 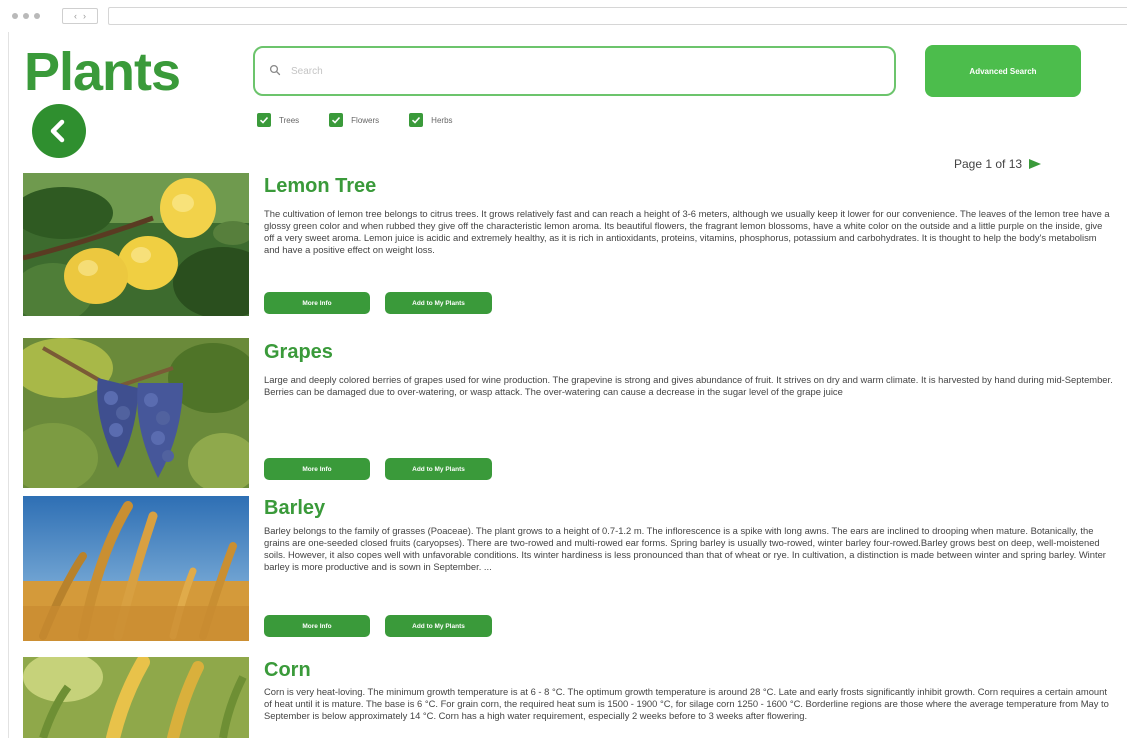 What do you see at coordinates (84, 16) in the screenshot?
I see `browser-forward-icon: ›` at bounding box center [84, 16].